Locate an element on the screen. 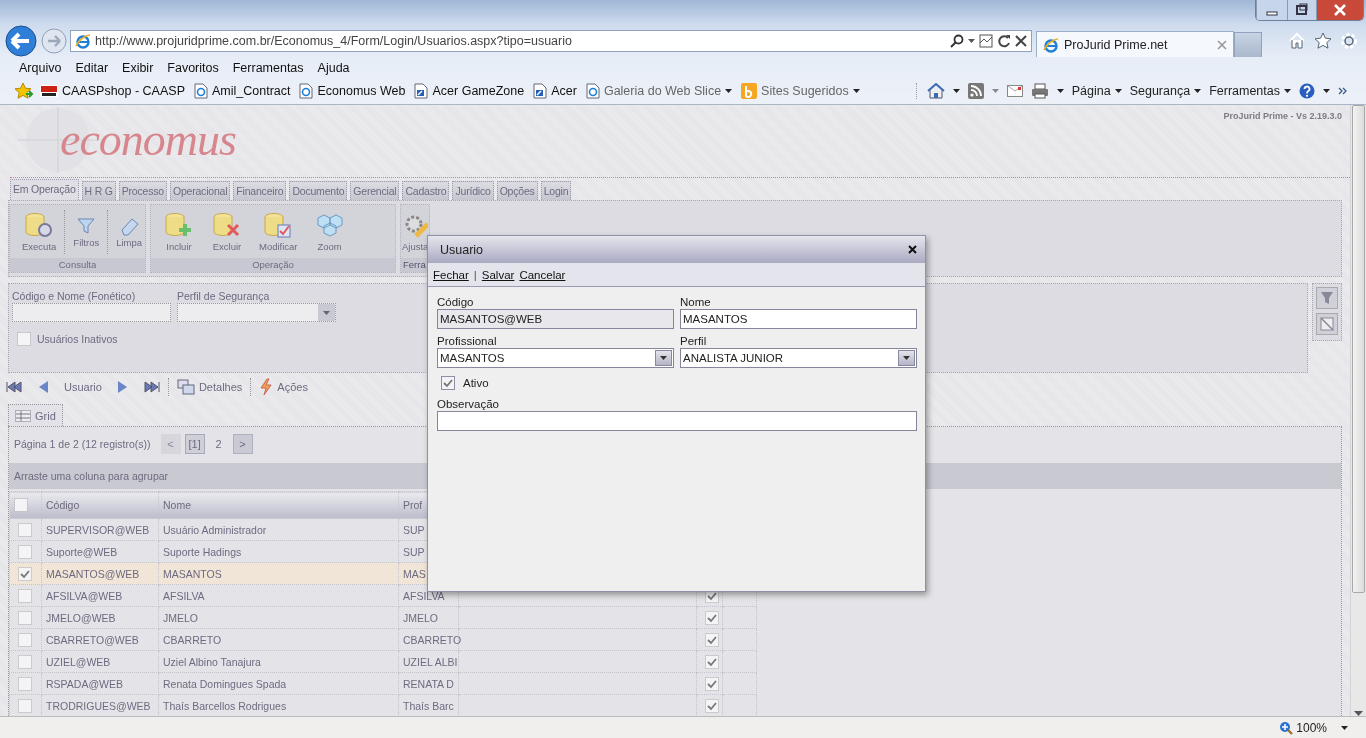 This screenshot has height=738, width=1366. tab: Gerencial is located at coordinates (375, 190).